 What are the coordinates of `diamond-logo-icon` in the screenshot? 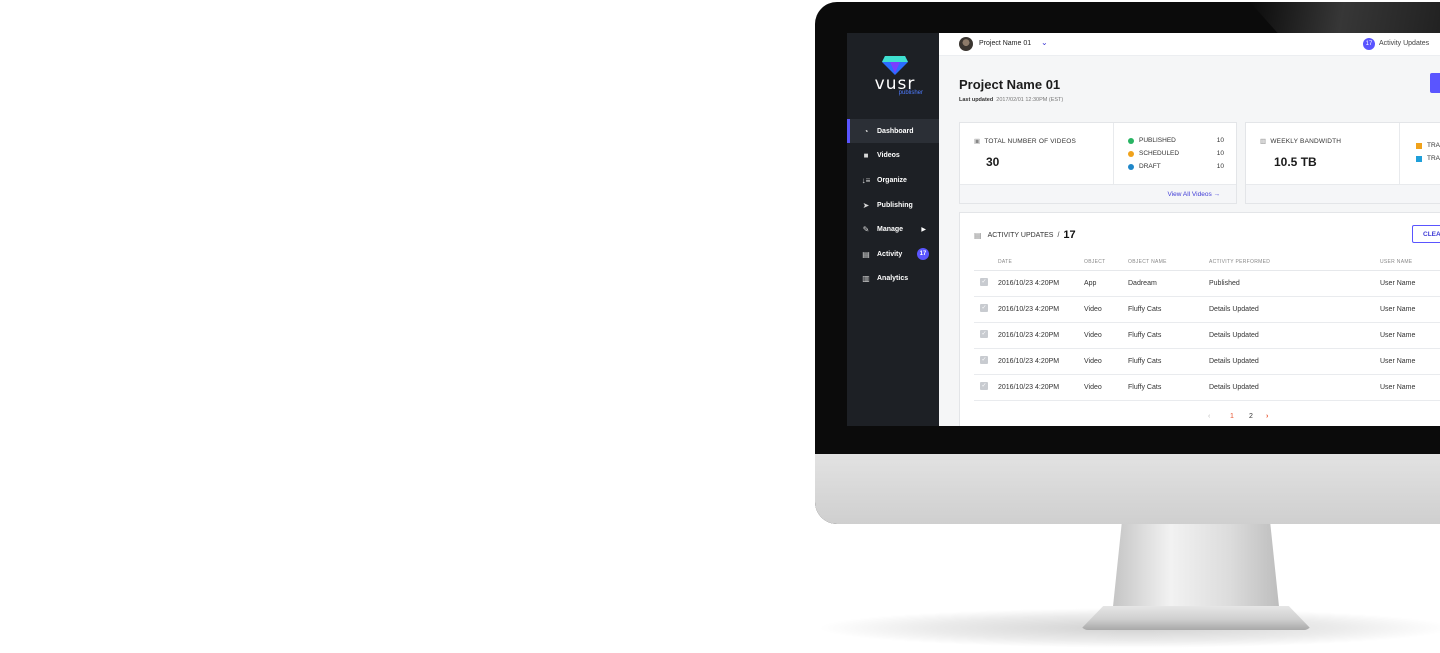 It's located at (895, 65).